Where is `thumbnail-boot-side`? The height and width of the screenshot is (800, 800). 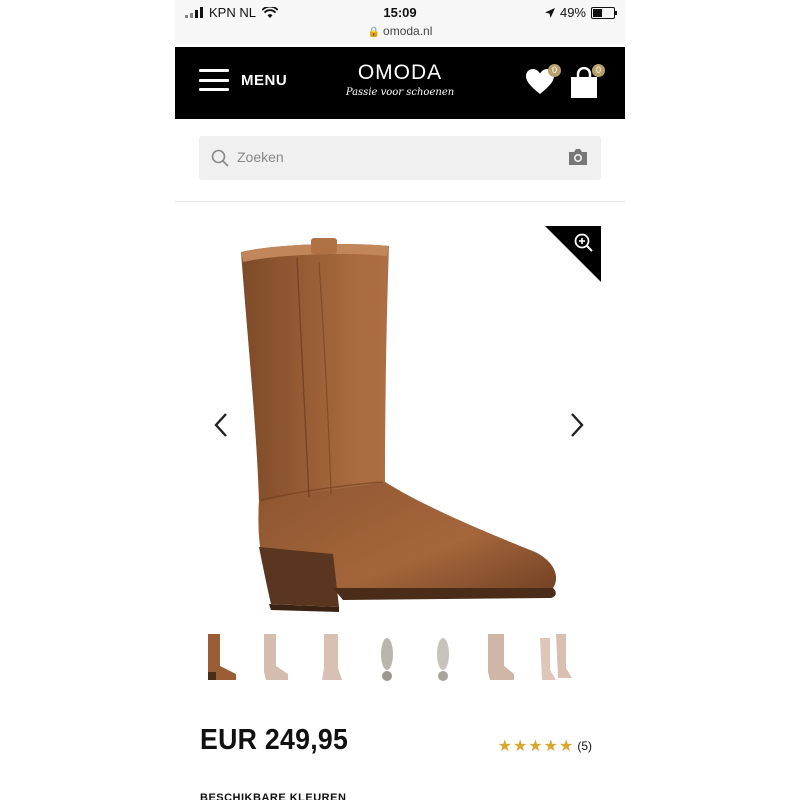 thumbnail-boot-side is located at coordinates (222, 657).